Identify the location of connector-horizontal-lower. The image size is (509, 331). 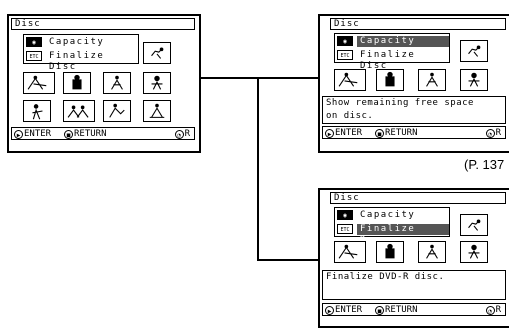
(288, 260).